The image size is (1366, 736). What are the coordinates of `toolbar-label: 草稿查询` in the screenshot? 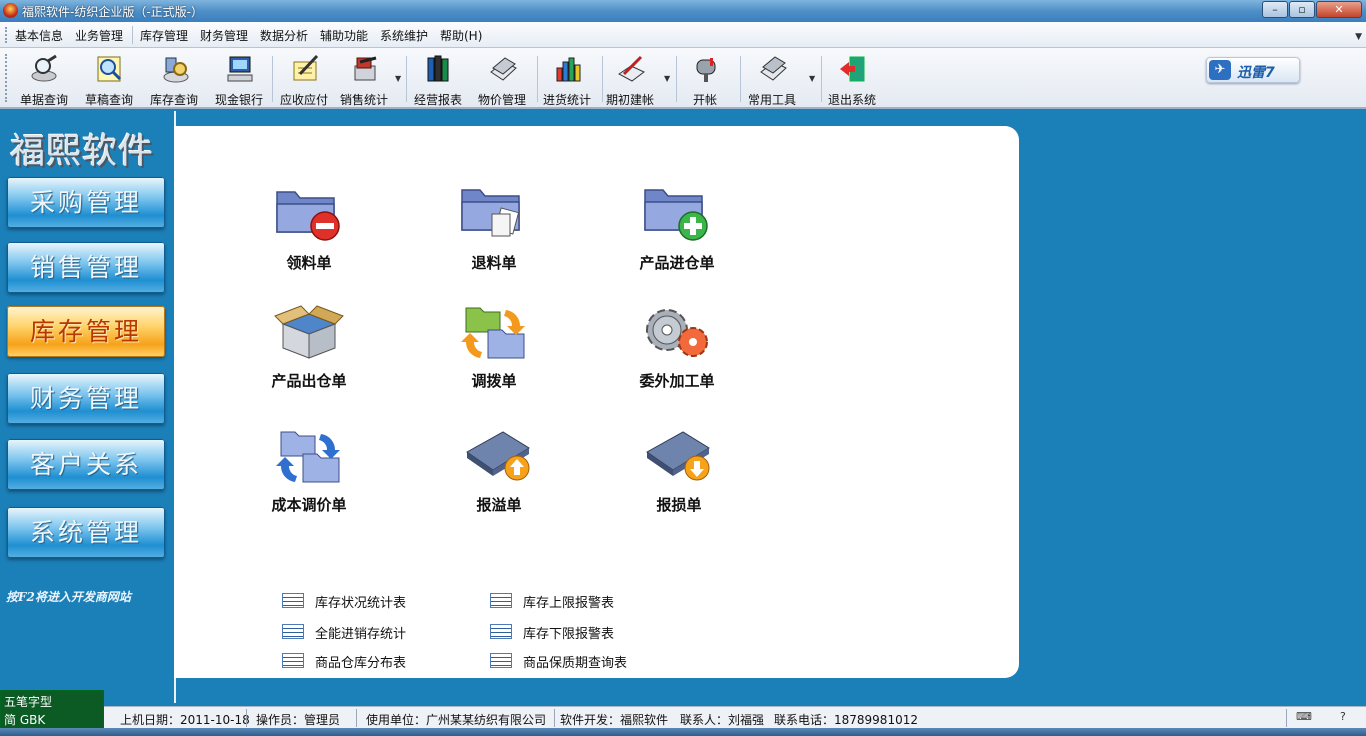 It's located at (108, 100).